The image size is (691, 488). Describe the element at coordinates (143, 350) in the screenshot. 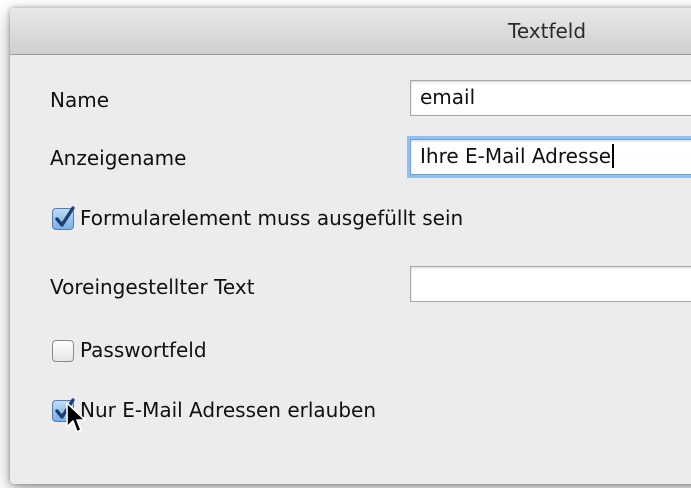

I see `password-label: Passwortfeld` at that location.